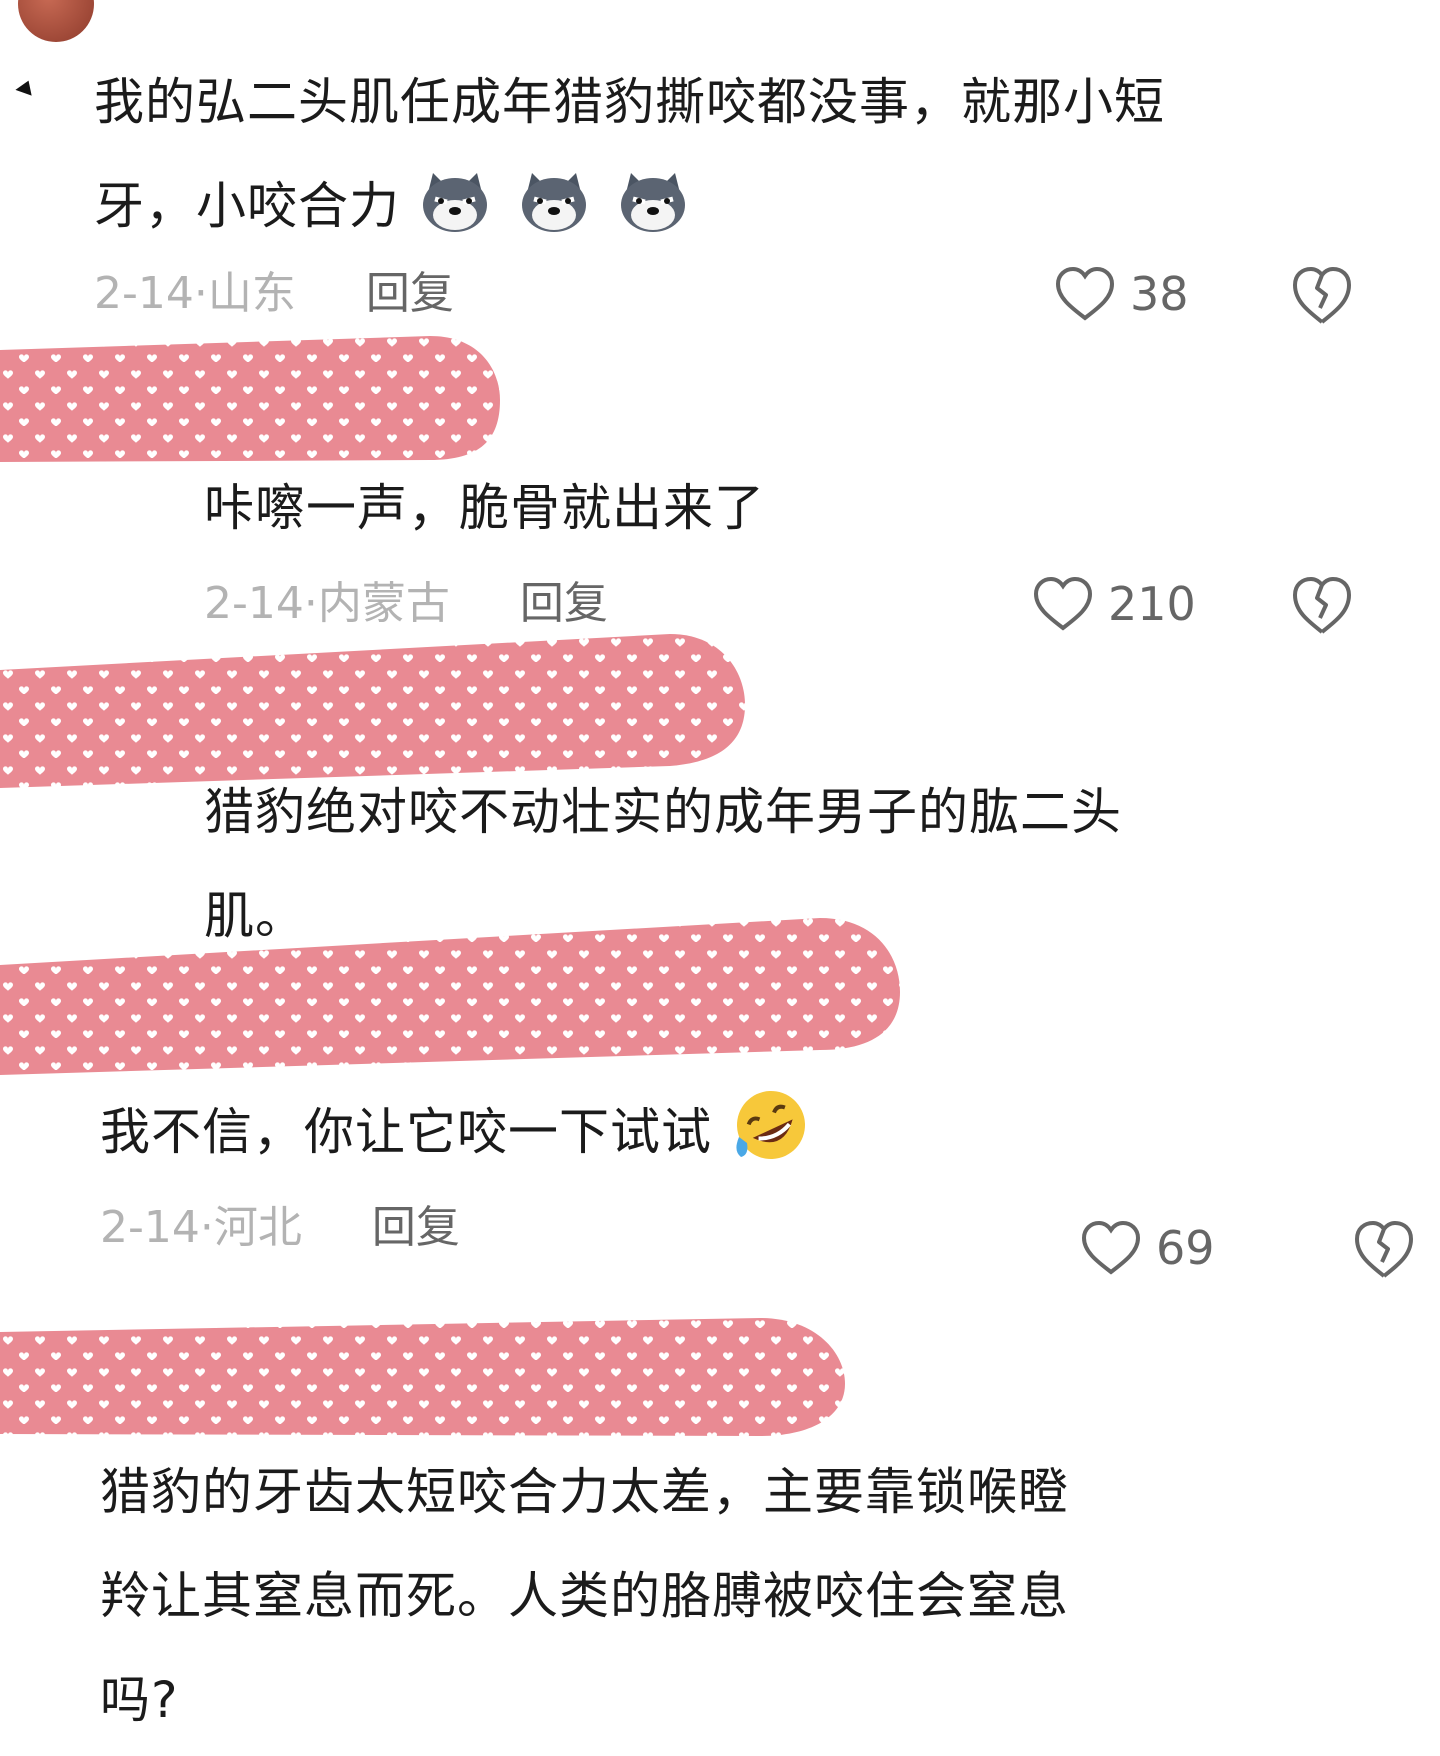 The image size is (1440, 1756). I want to click on comment-line: 我不信，你让它咬一下试试, so click(730, 1132).